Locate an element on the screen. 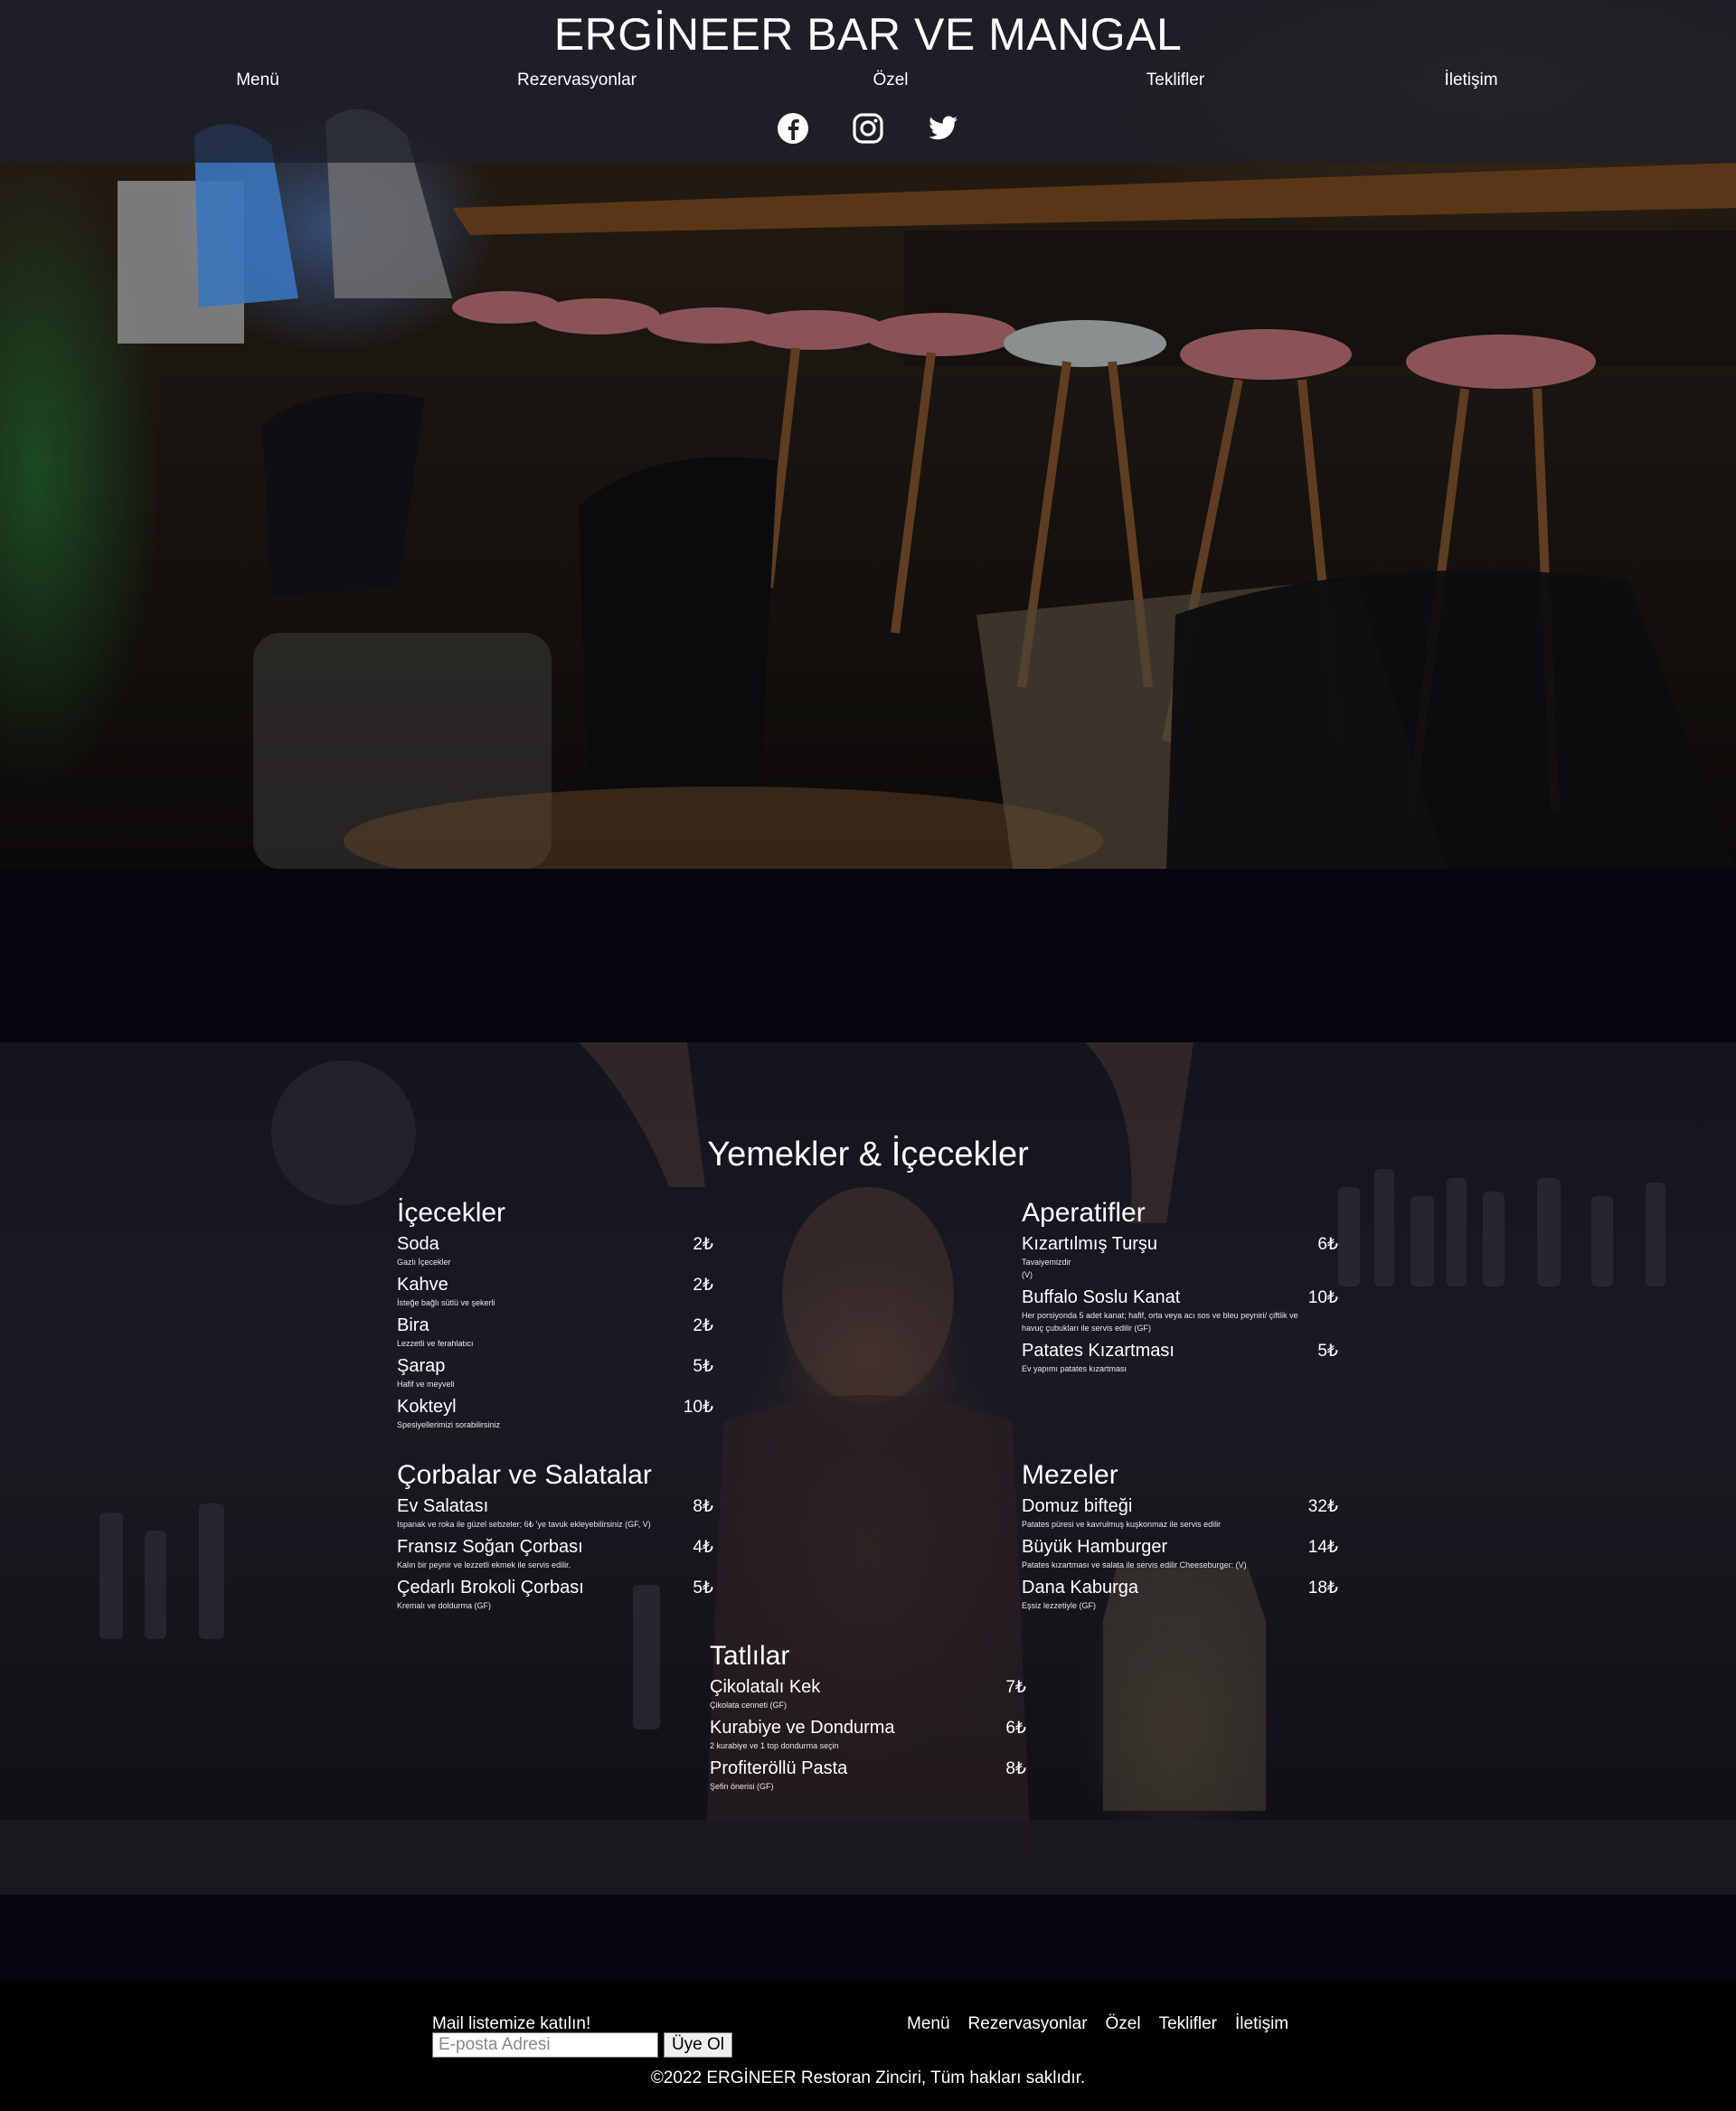 The width and height of the screenshot is (1736, 2111). item-description: Hafif ve meyveli is located at coordinates (426, 1385).